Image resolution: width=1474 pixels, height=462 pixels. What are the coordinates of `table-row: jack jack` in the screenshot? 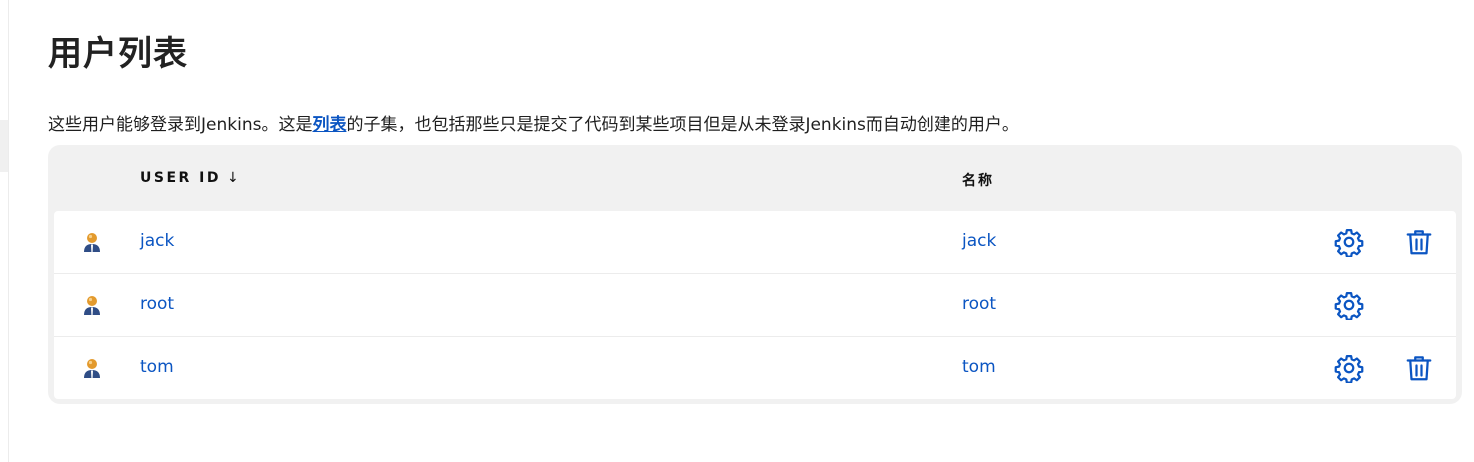 It's located at (755, 242).